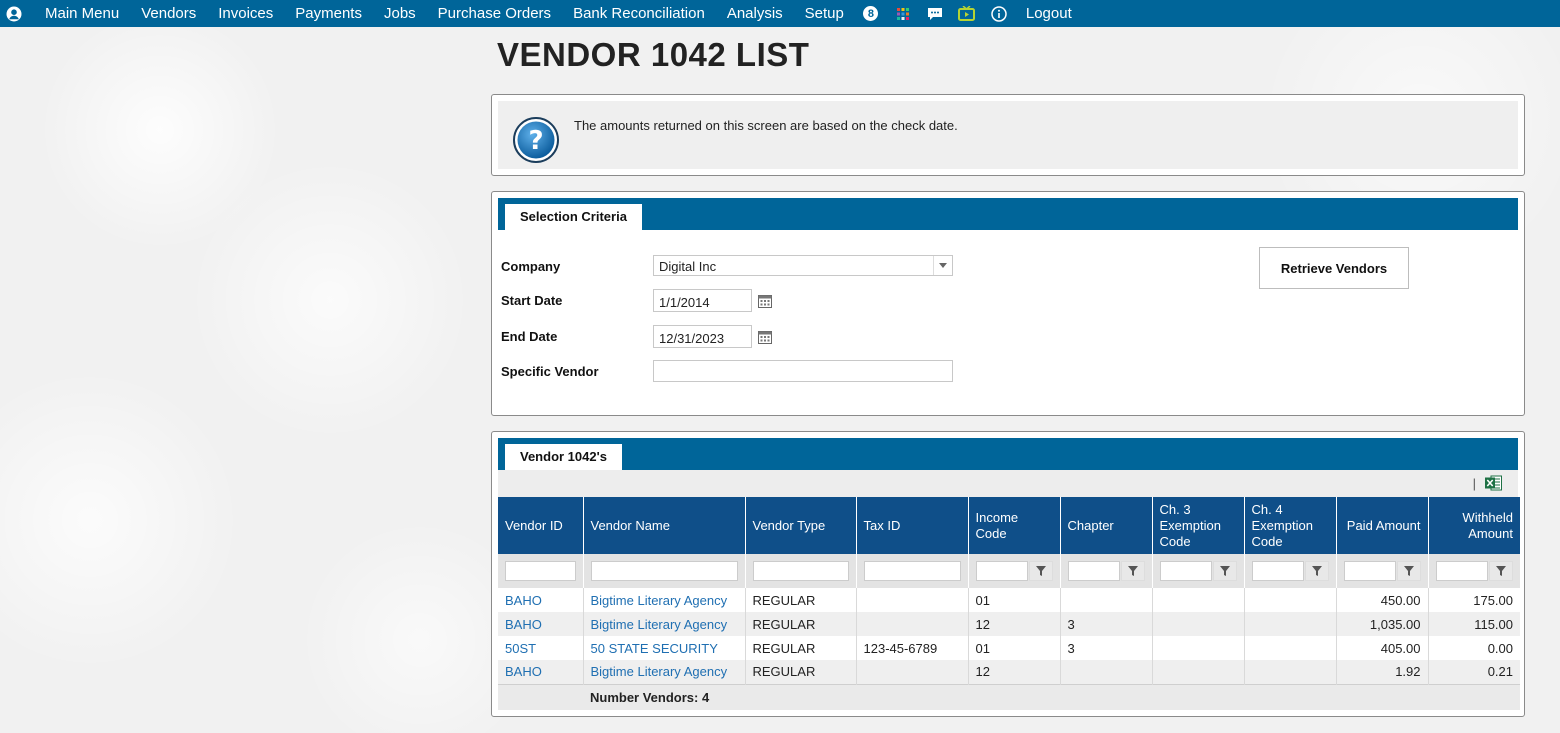 This screenshot has width=1560, height=733. Describe the element at coordinates (168, 13) in the screenshot. I see `nav-vendors: Vendors` at that location.